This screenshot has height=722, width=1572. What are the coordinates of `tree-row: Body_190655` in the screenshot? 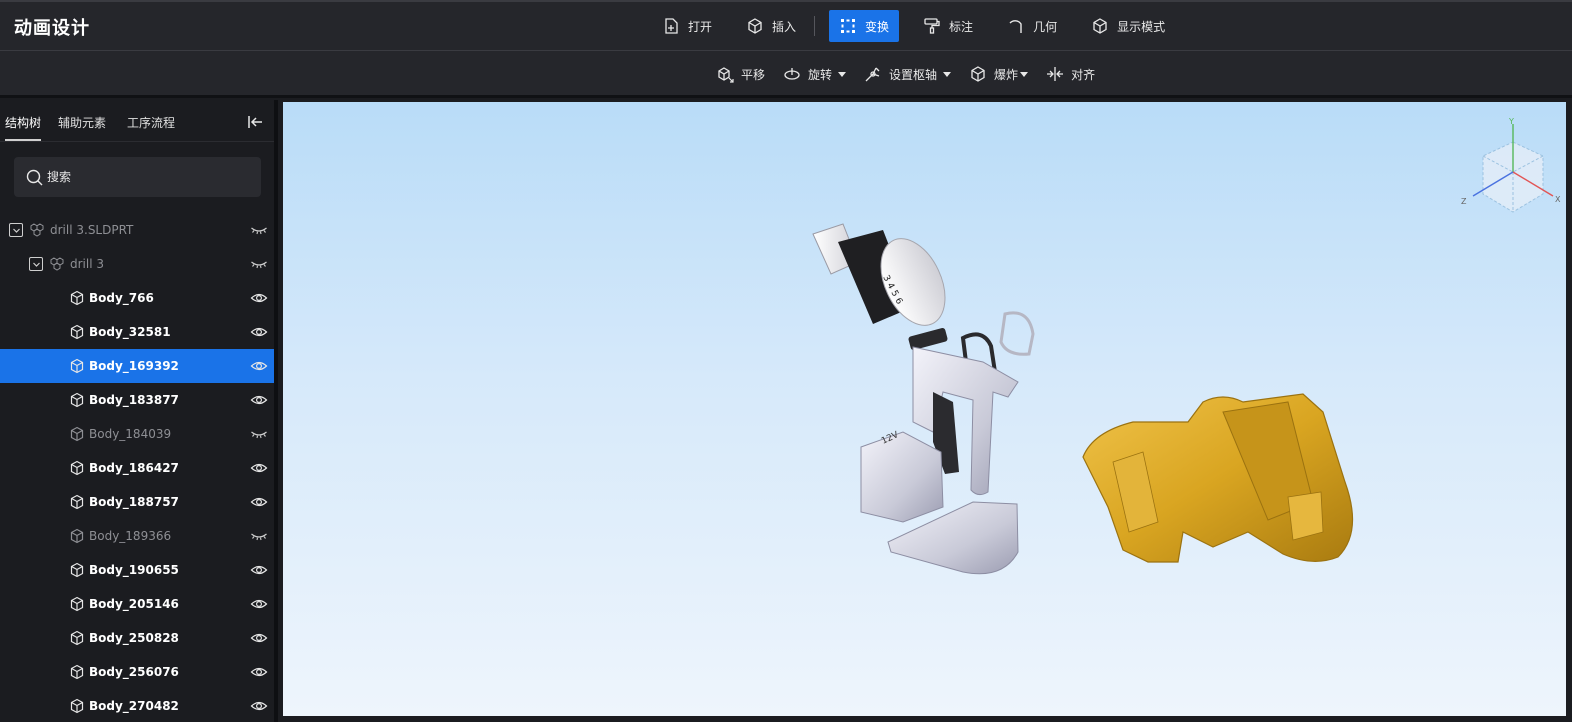 It's located at (137, 570).